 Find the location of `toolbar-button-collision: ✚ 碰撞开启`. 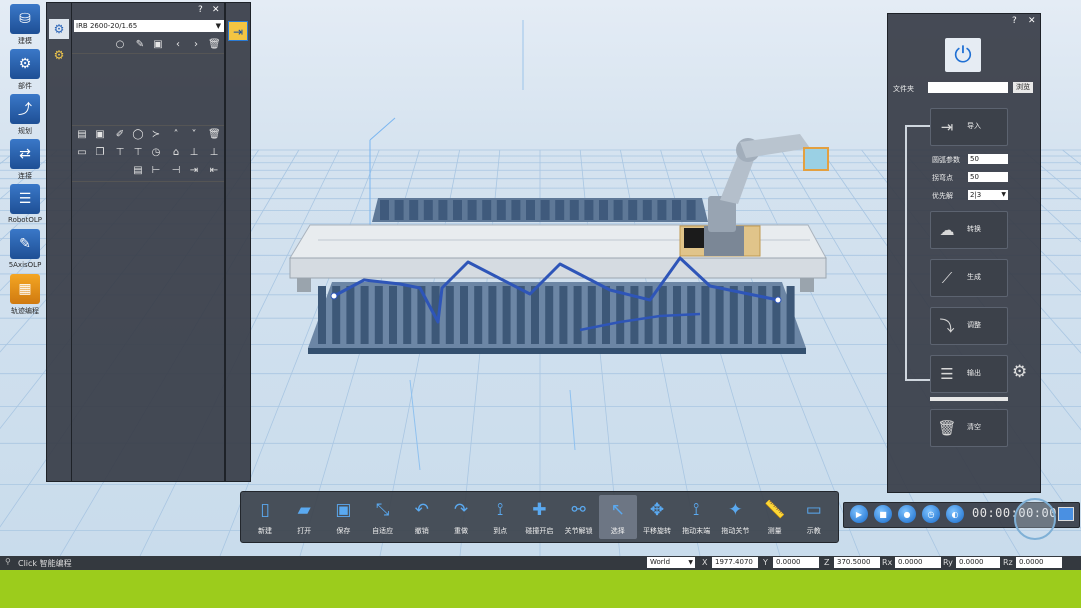

toolbar-button-collision: ✚ 碰撞开启 is located at coordinates (539, 517).